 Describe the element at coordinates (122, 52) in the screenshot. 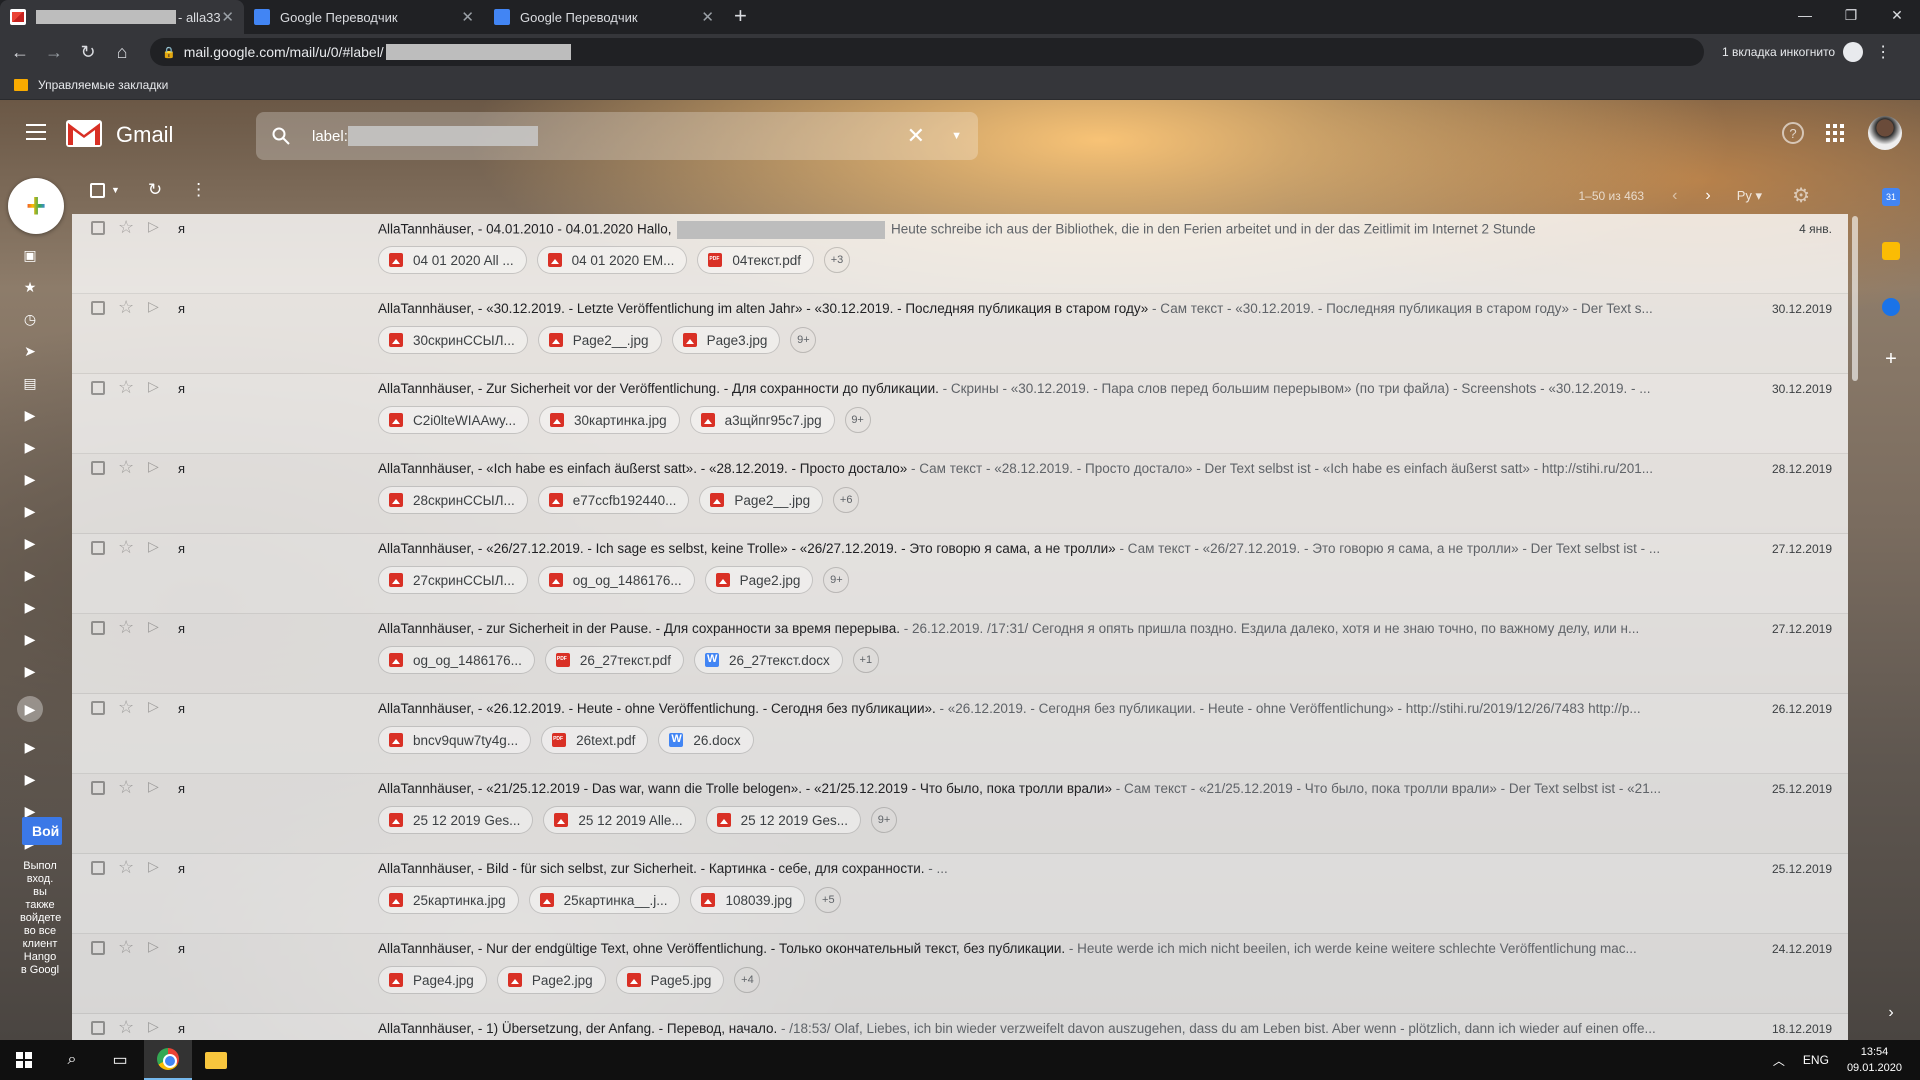

I see `home-icon: ⌂` at that location.